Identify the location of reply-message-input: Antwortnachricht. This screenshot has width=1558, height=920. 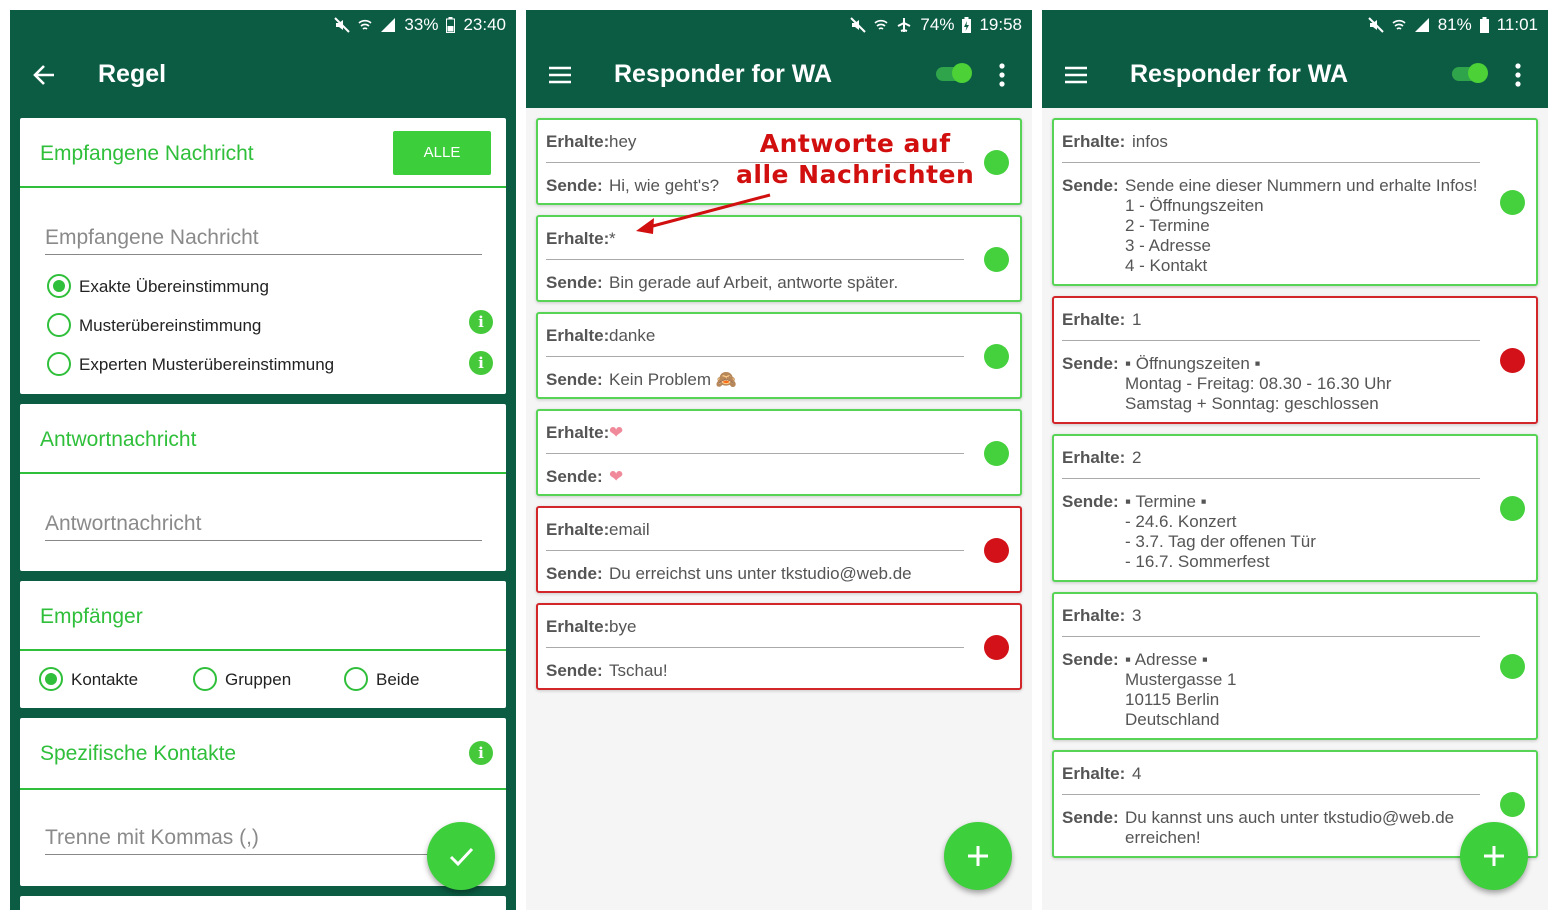
(123, 524).